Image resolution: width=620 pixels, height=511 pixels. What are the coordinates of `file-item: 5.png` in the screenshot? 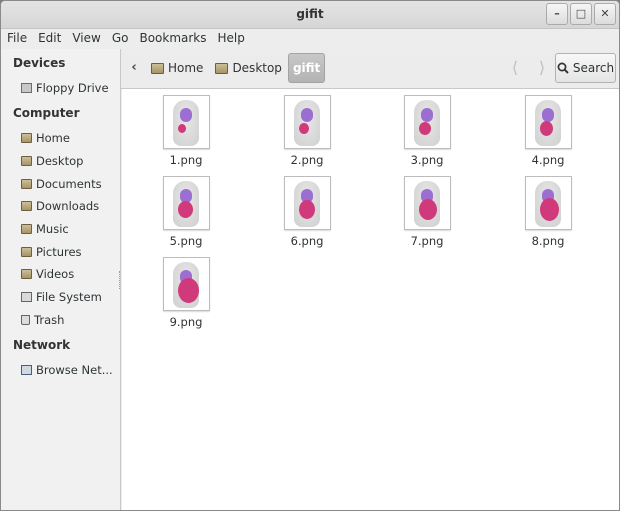 It's located at (186, 212).